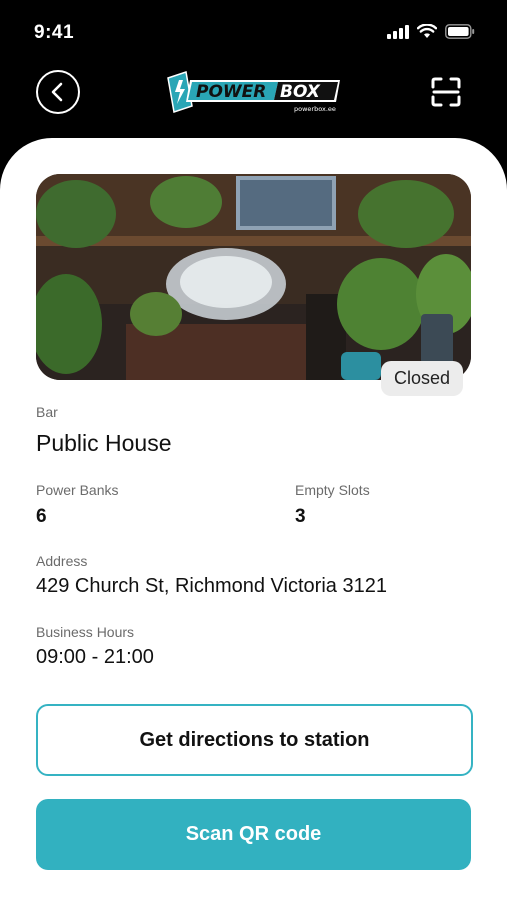 The image size is (507, 900). Describe the element at coordinates (427, 31) in the screenshot. I see `wifi-icon` at that location.